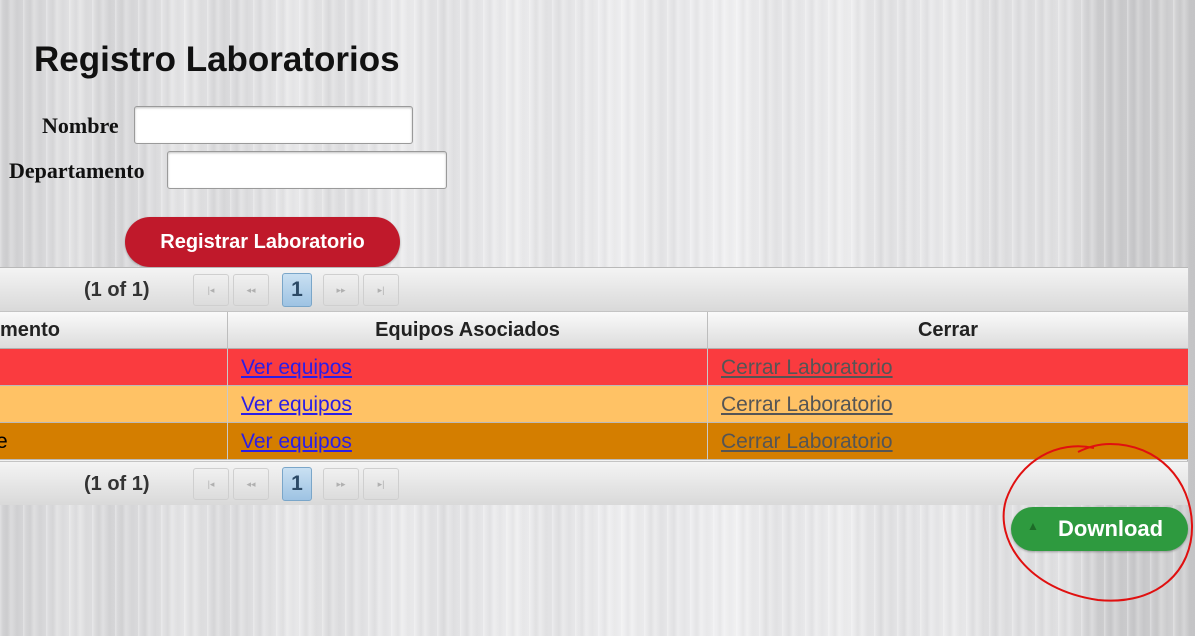  I want to click on table-header: mento Equipos Asociados Cerrar, so click(594, 330).